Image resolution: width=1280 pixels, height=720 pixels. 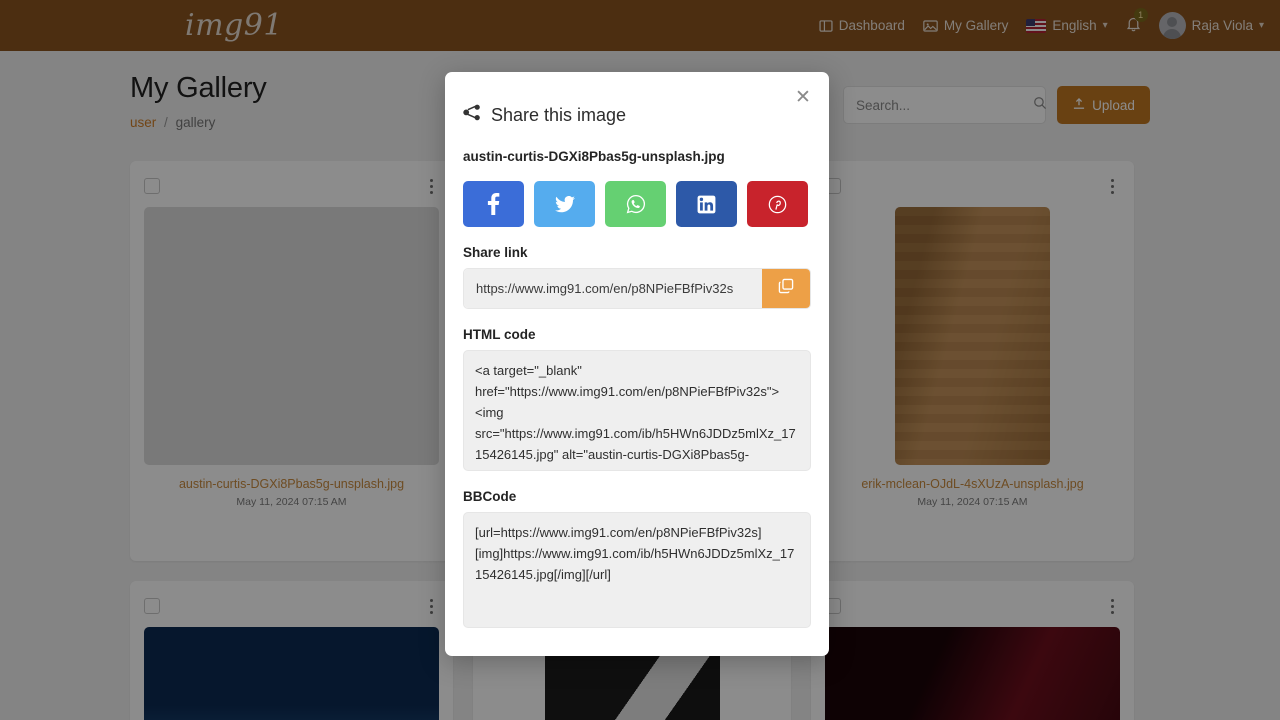 I want to click on share-link-row, so click(x=637, y=288).